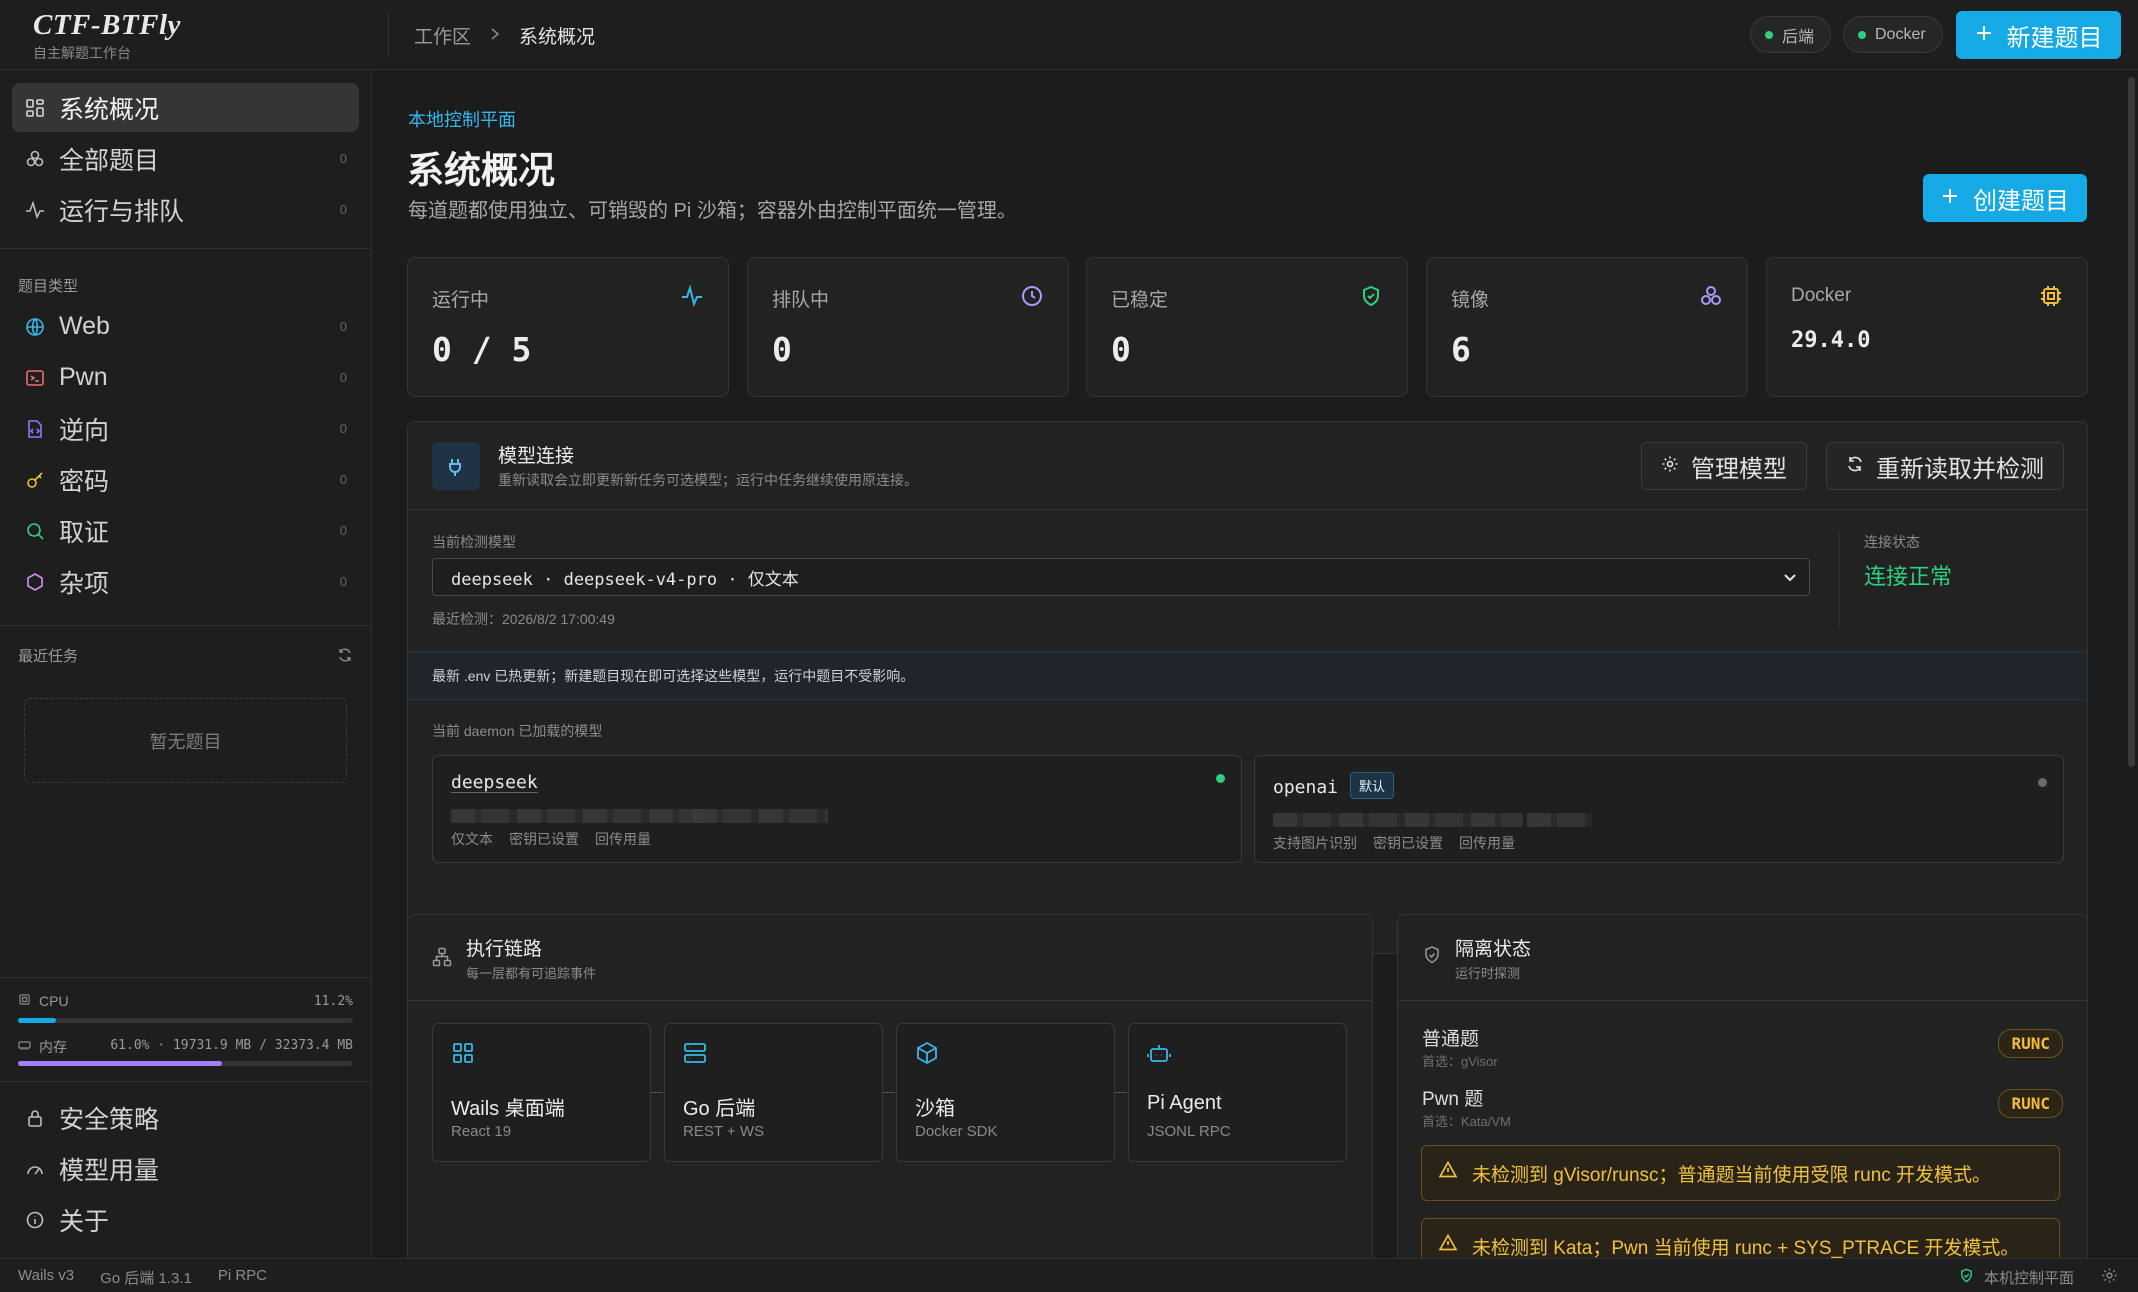 This screenshot has height=1292, width=2138. Describe the element at coordinates (474, 542) in the screenshot. I see `current-model-label: 当前检测模型` at that location.